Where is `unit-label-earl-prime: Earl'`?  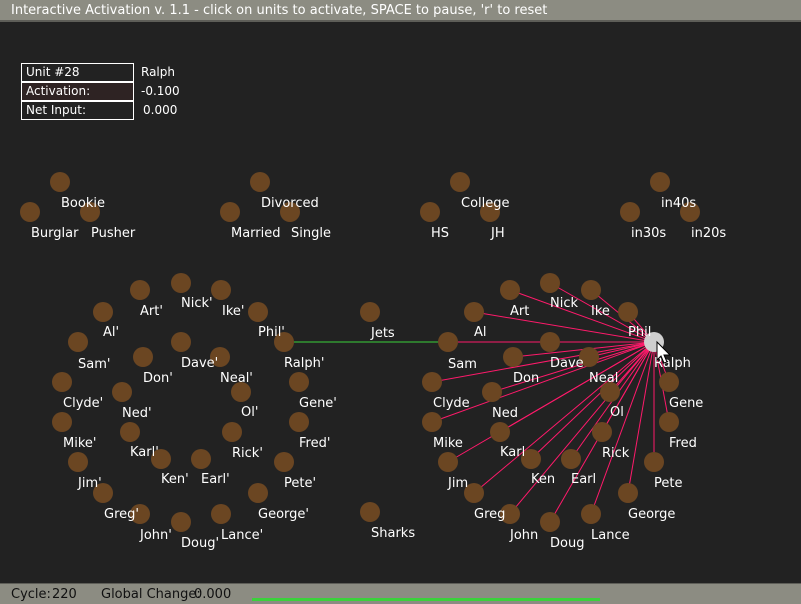 unit-label-earl-prime: Earl' is located at coordinates (215, 479).